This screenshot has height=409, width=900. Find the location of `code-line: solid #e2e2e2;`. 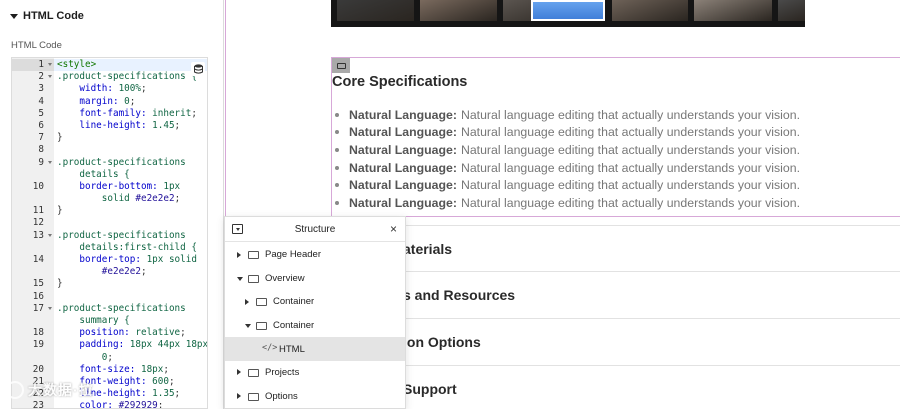

code-line: solid #e2e2e2; is located at coordinates (109, 199).